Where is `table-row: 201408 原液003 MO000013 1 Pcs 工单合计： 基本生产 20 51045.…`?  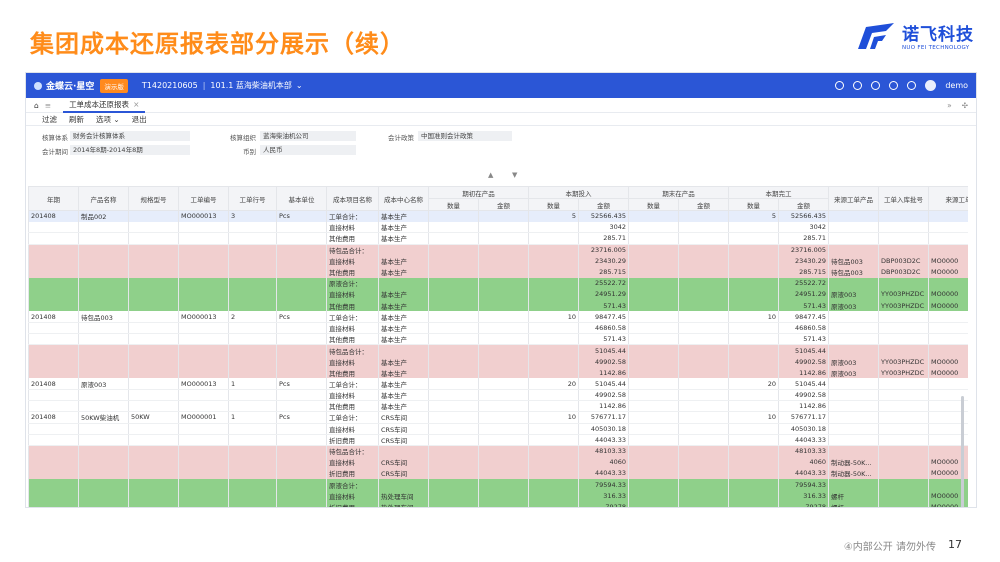 table-row: 201408 原液003 MO000013 1 Pcs 工单合计： 基本生产 20 51045.… is located at coordinates (498, 384).